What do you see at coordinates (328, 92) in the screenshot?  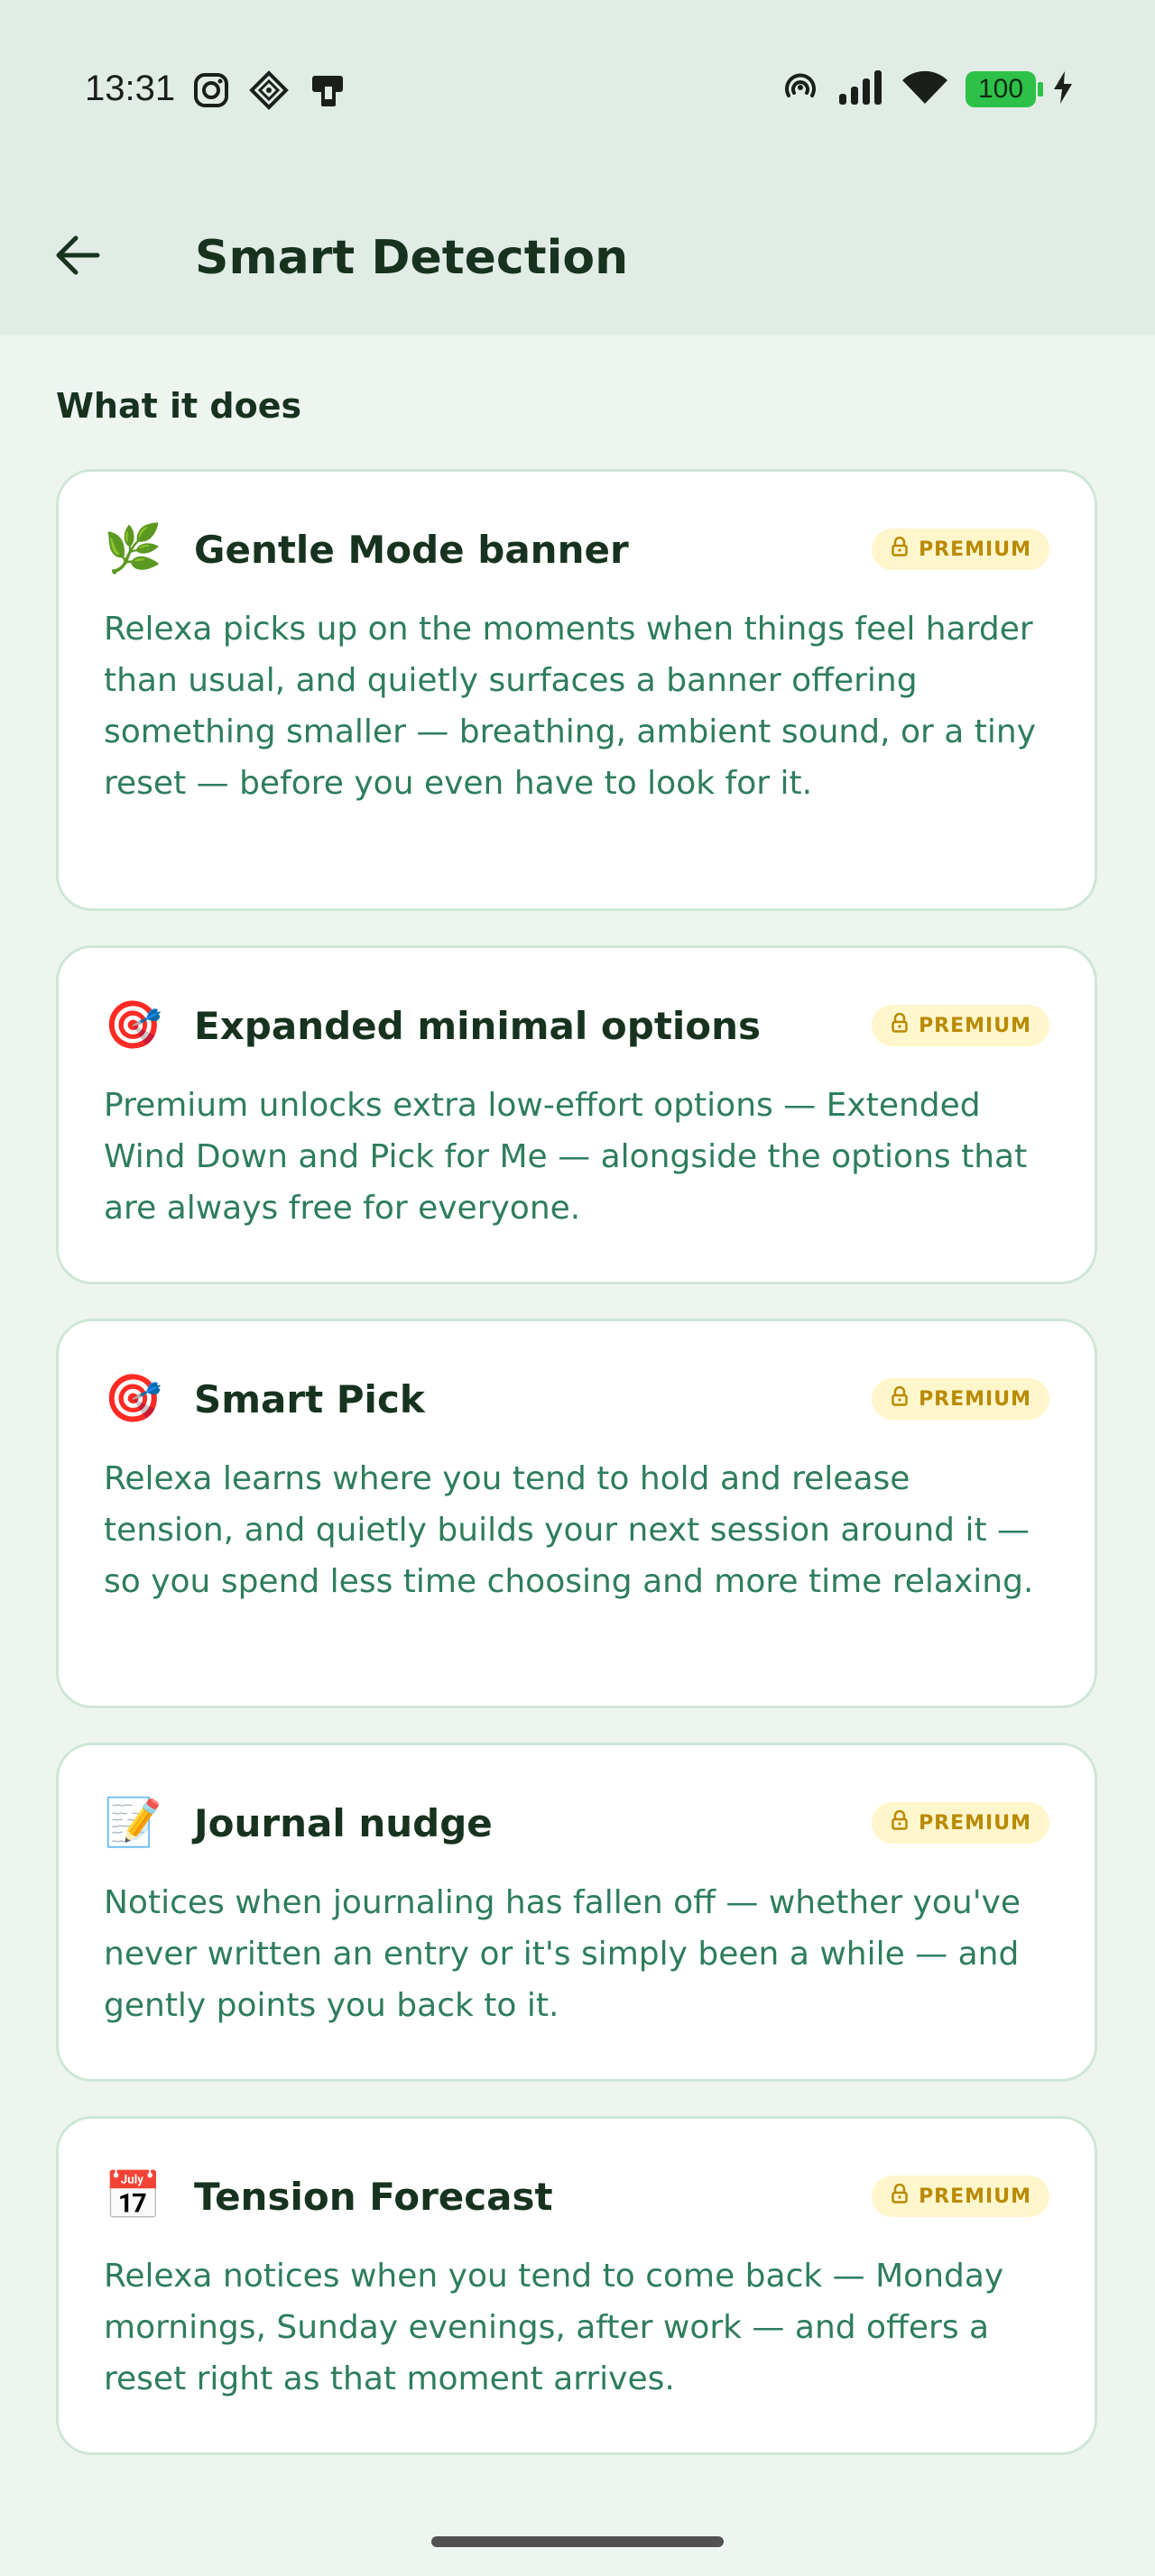 I see `device-app-icon` at bounding box center [328, 92].